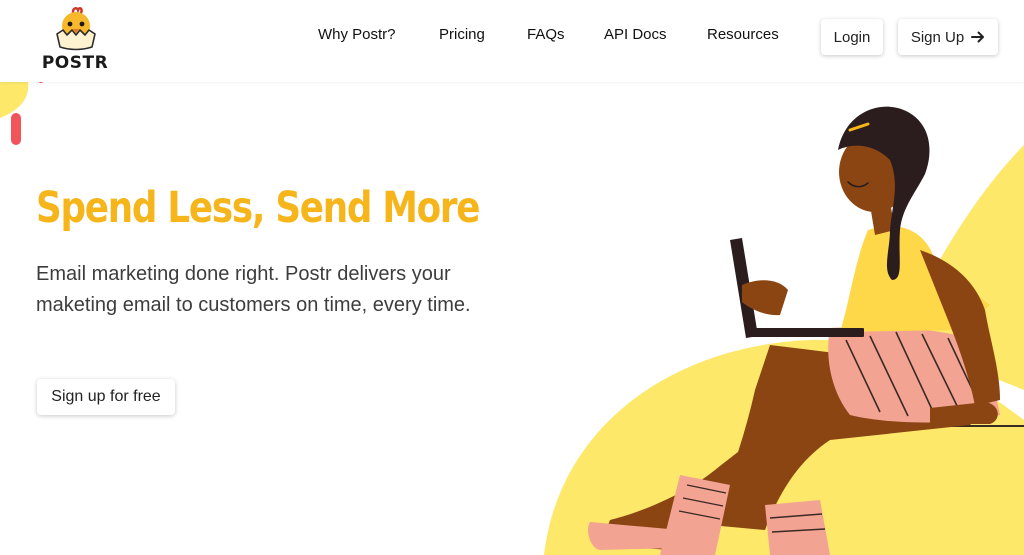  I want to click on arrow-right-icon, so click(978, 37).